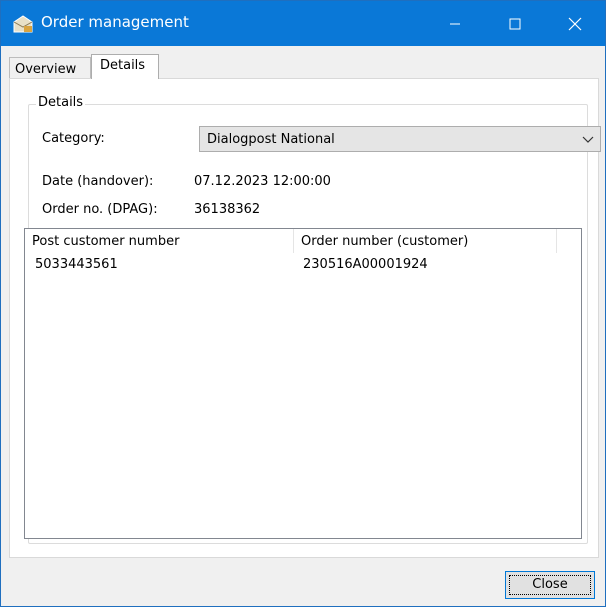  Describe the element at coordinates (588, 139) in the screenshot. I see `chevron-down-icon` at that location.